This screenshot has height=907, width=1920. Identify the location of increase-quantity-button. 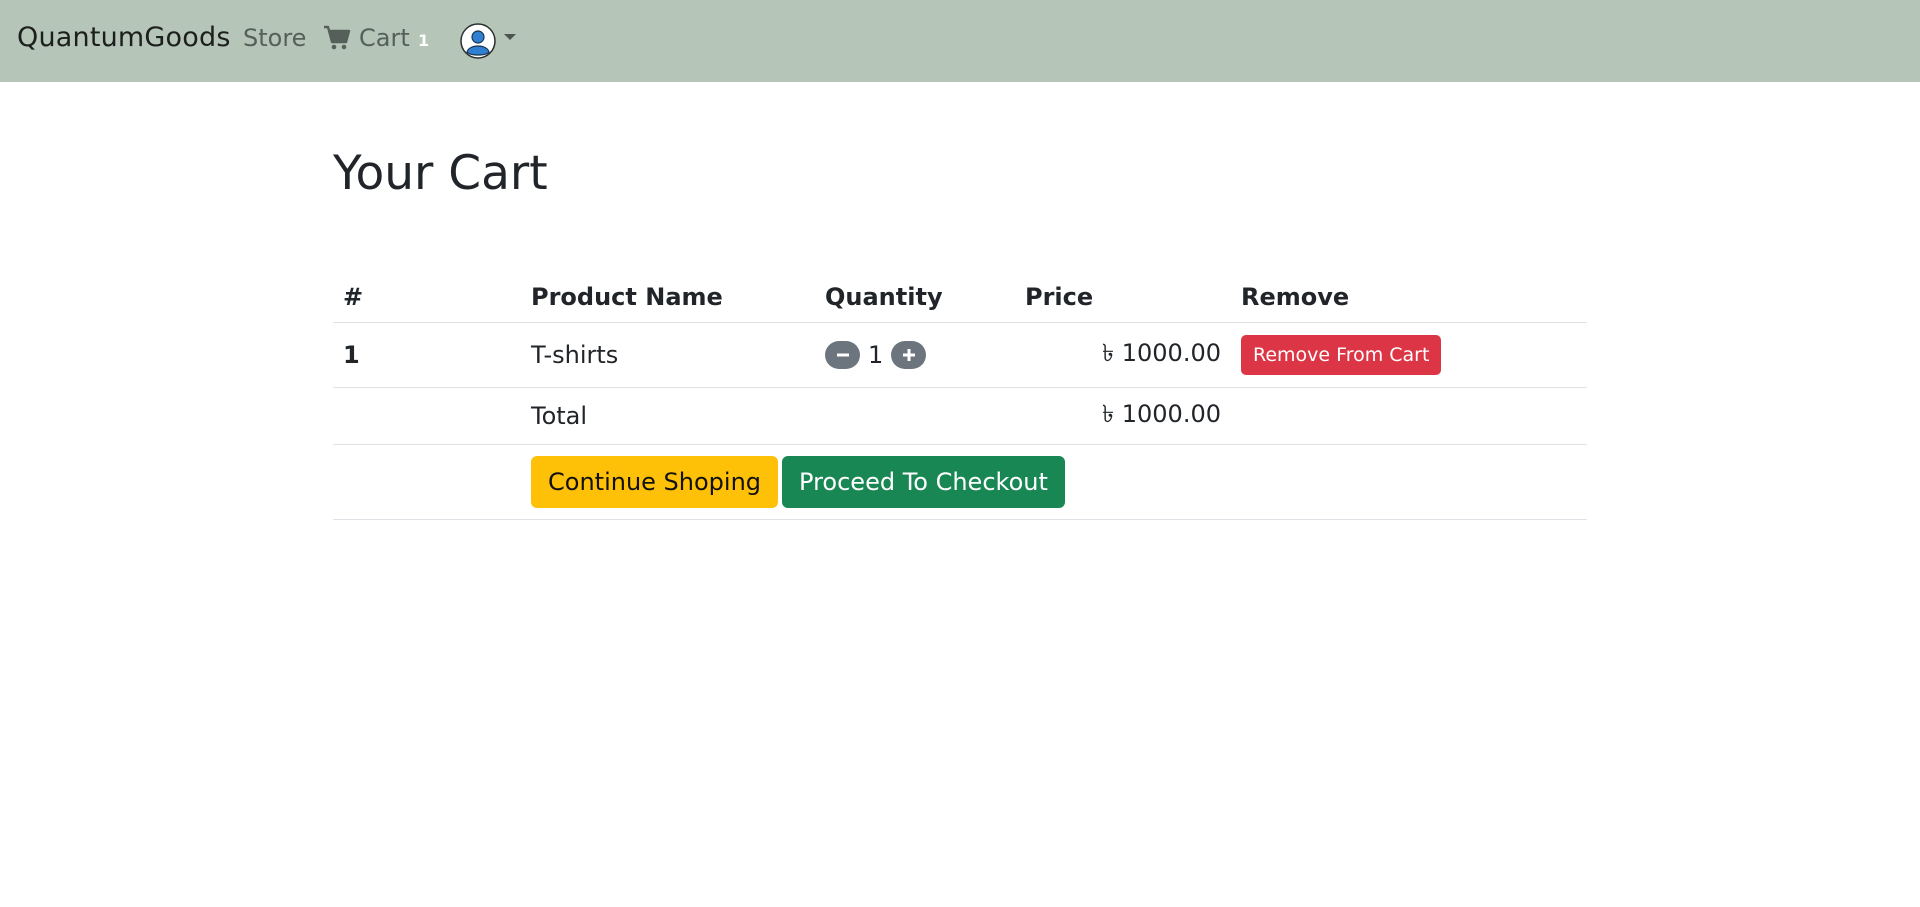
(909, 354).